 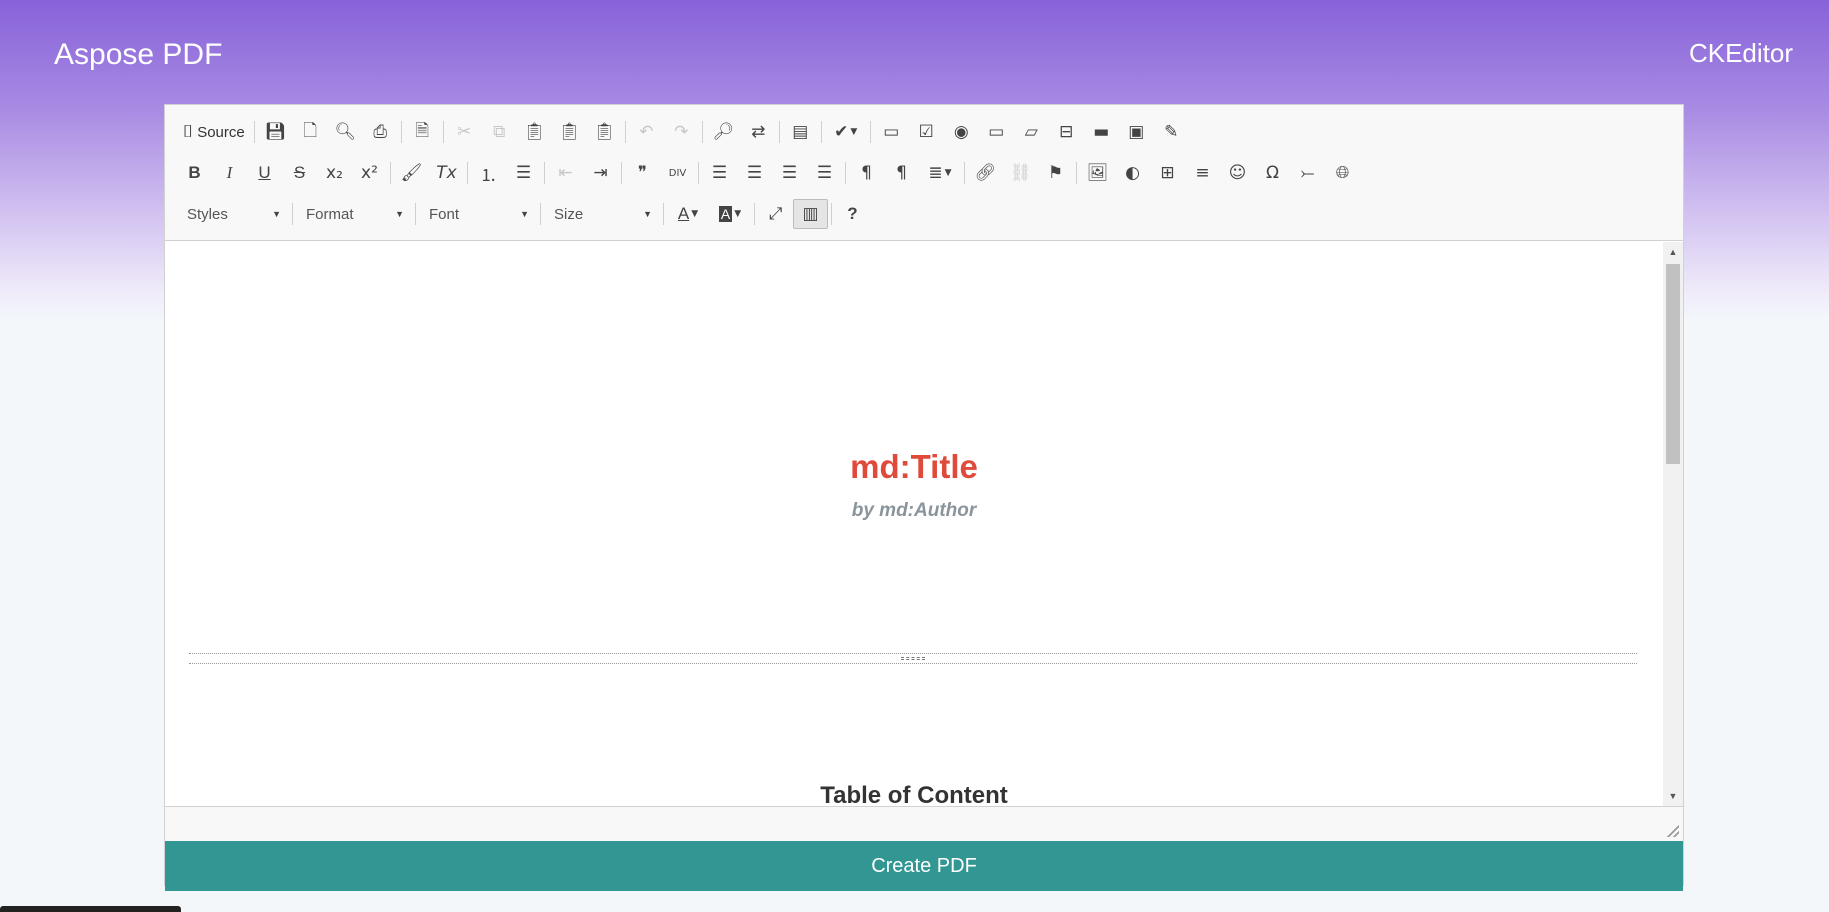 What do you see at coordinates (380, 132) in the screenshot?
I see `print-button: ⎙` at bounding box center [380, 132].